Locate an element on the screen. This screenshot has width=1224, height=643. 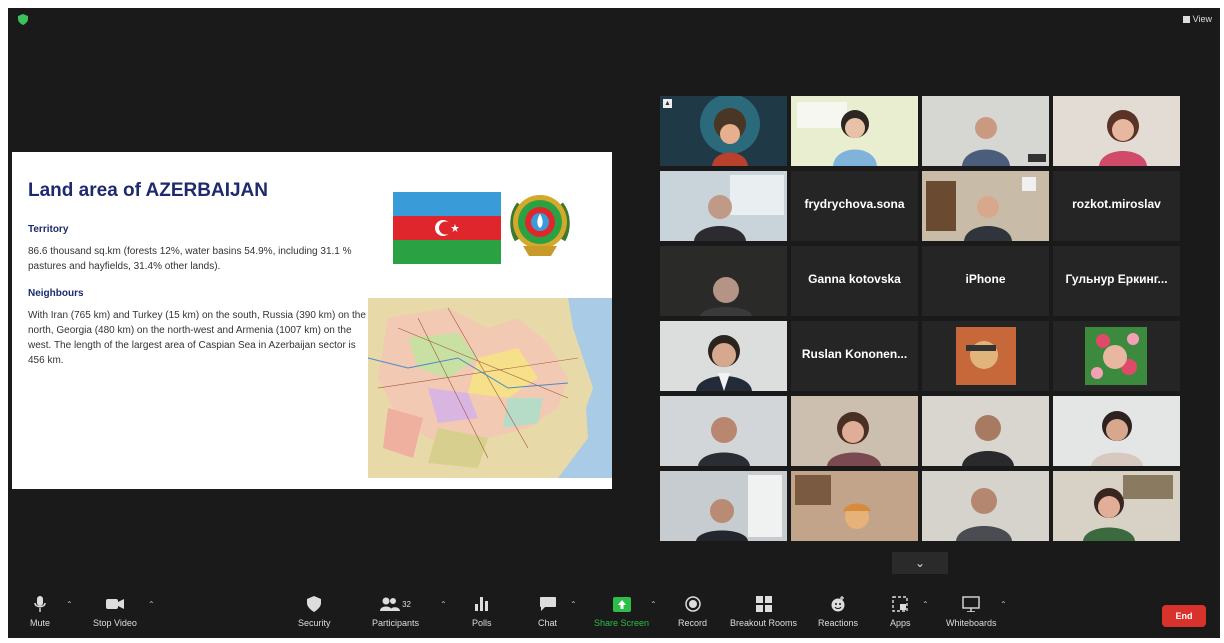
reactions-button: Reactions is located at coordinates (838, 611).